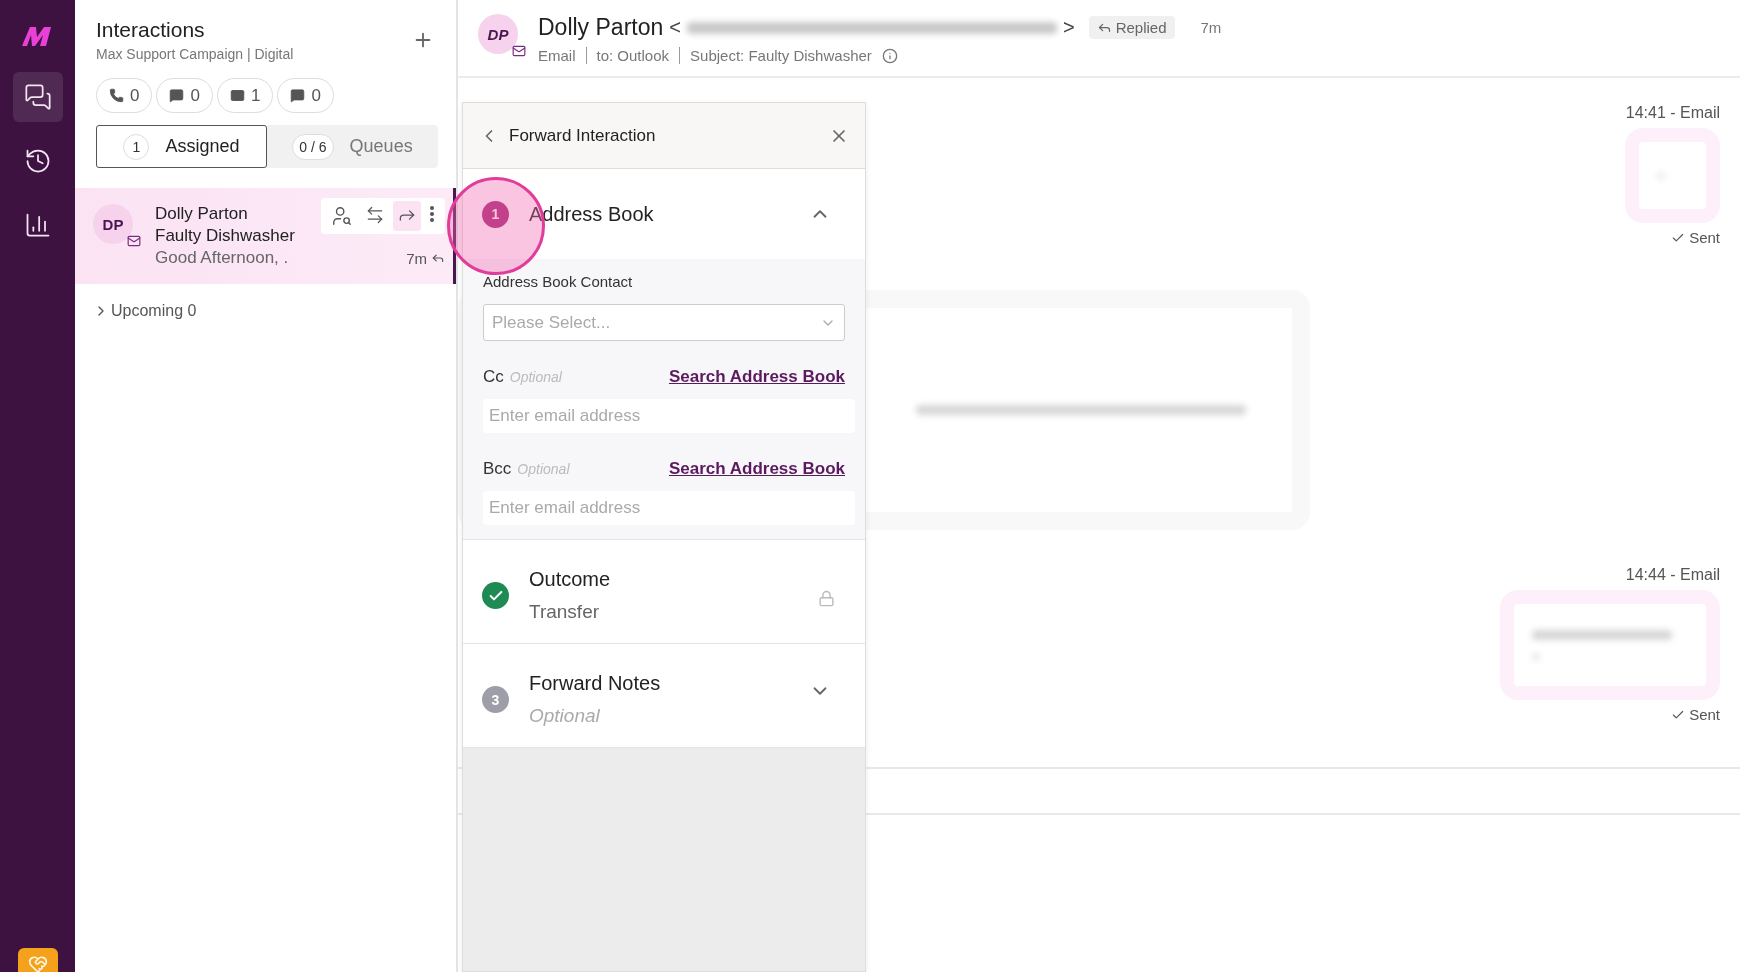  Describe the element at coordinates (557, 55) in the screenshot. I see `meta-text: Email` at that location.